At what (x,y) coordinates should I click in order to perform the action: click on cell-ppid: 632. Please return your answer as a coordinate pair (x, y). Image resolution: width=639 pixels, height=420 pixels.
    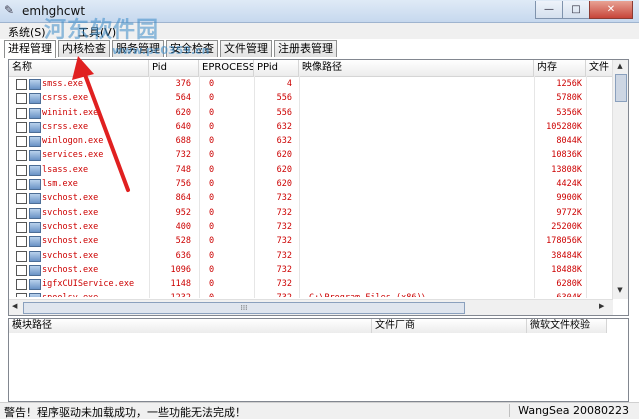
    Looking at the image, I should click on (284, 141).